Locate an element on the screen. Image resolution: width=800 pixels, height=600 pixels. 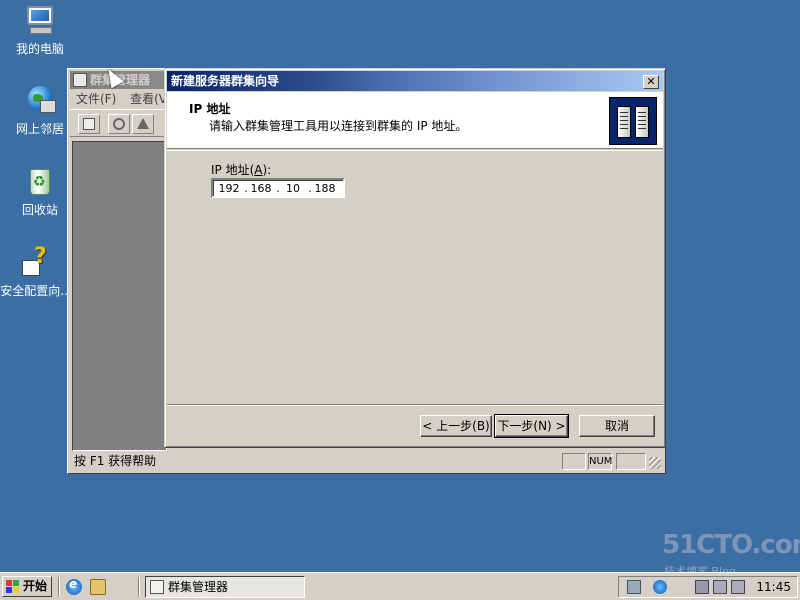
footer-divider is located at coordinates (415, 405).